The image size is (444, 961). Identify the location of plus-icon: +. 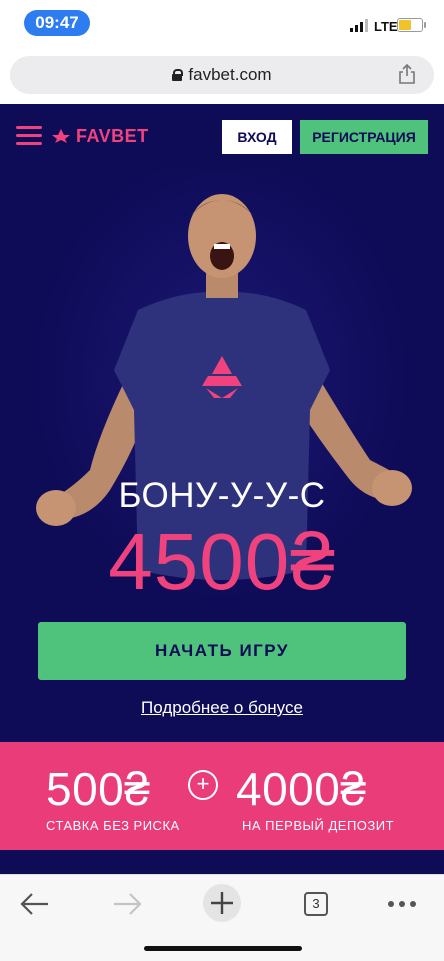
(203, 785).